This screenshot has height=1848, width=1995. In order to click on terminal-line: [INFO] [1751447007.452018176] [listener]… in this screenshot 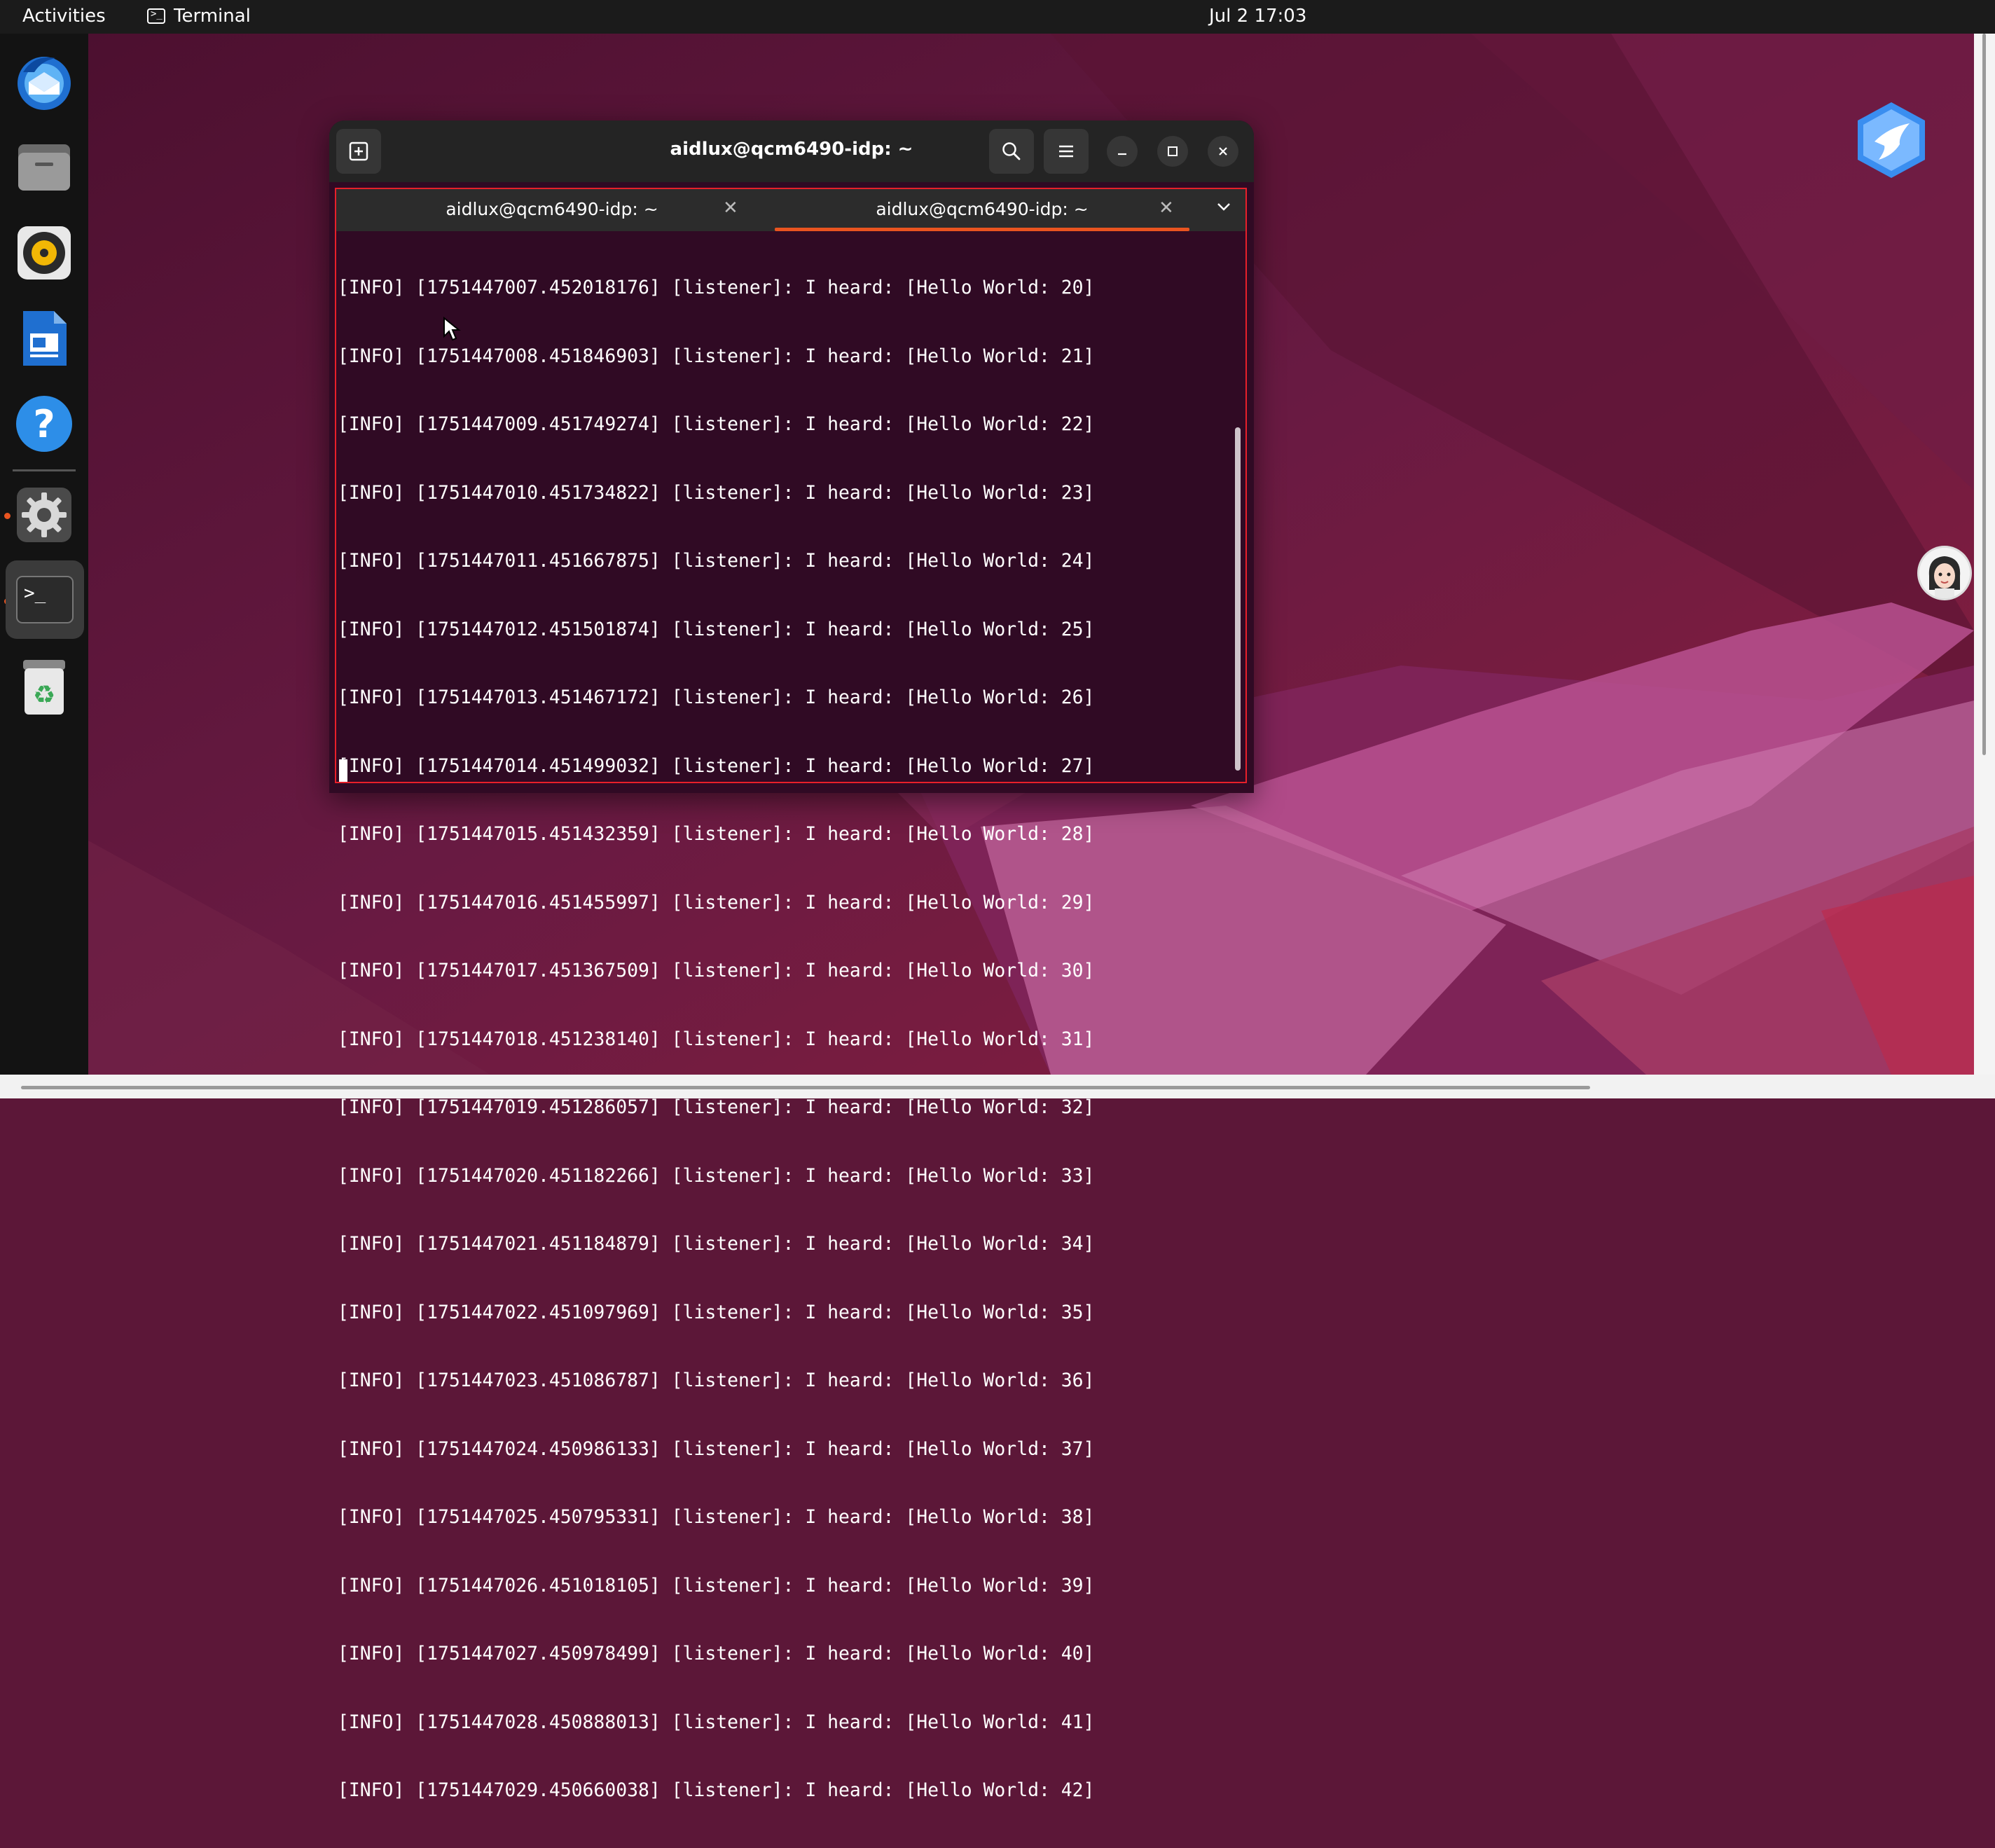, I will do `click(716, 288)`.